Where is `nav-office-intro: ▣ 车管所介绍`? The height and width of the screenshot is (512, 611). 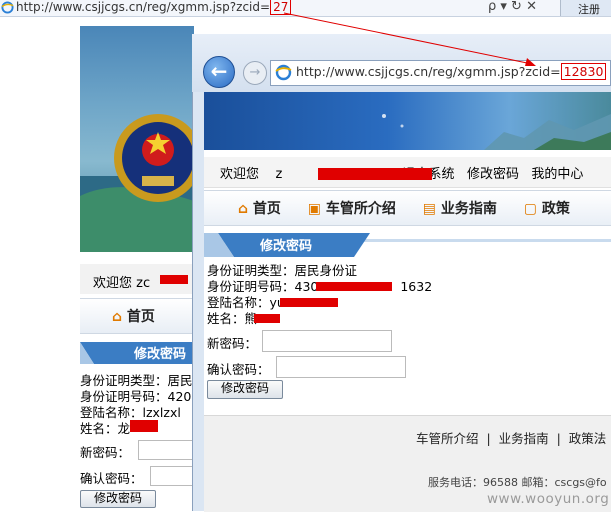 nav-office-intro: ▣ 车管所介绍 is located at coordinates (352, 209).